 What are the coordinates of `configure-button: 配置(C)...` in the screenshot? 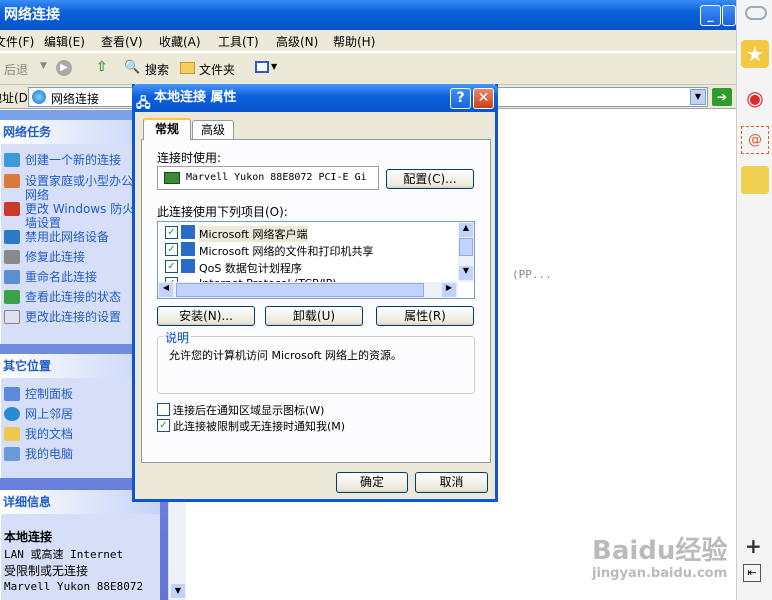 It's located at (430, 179).